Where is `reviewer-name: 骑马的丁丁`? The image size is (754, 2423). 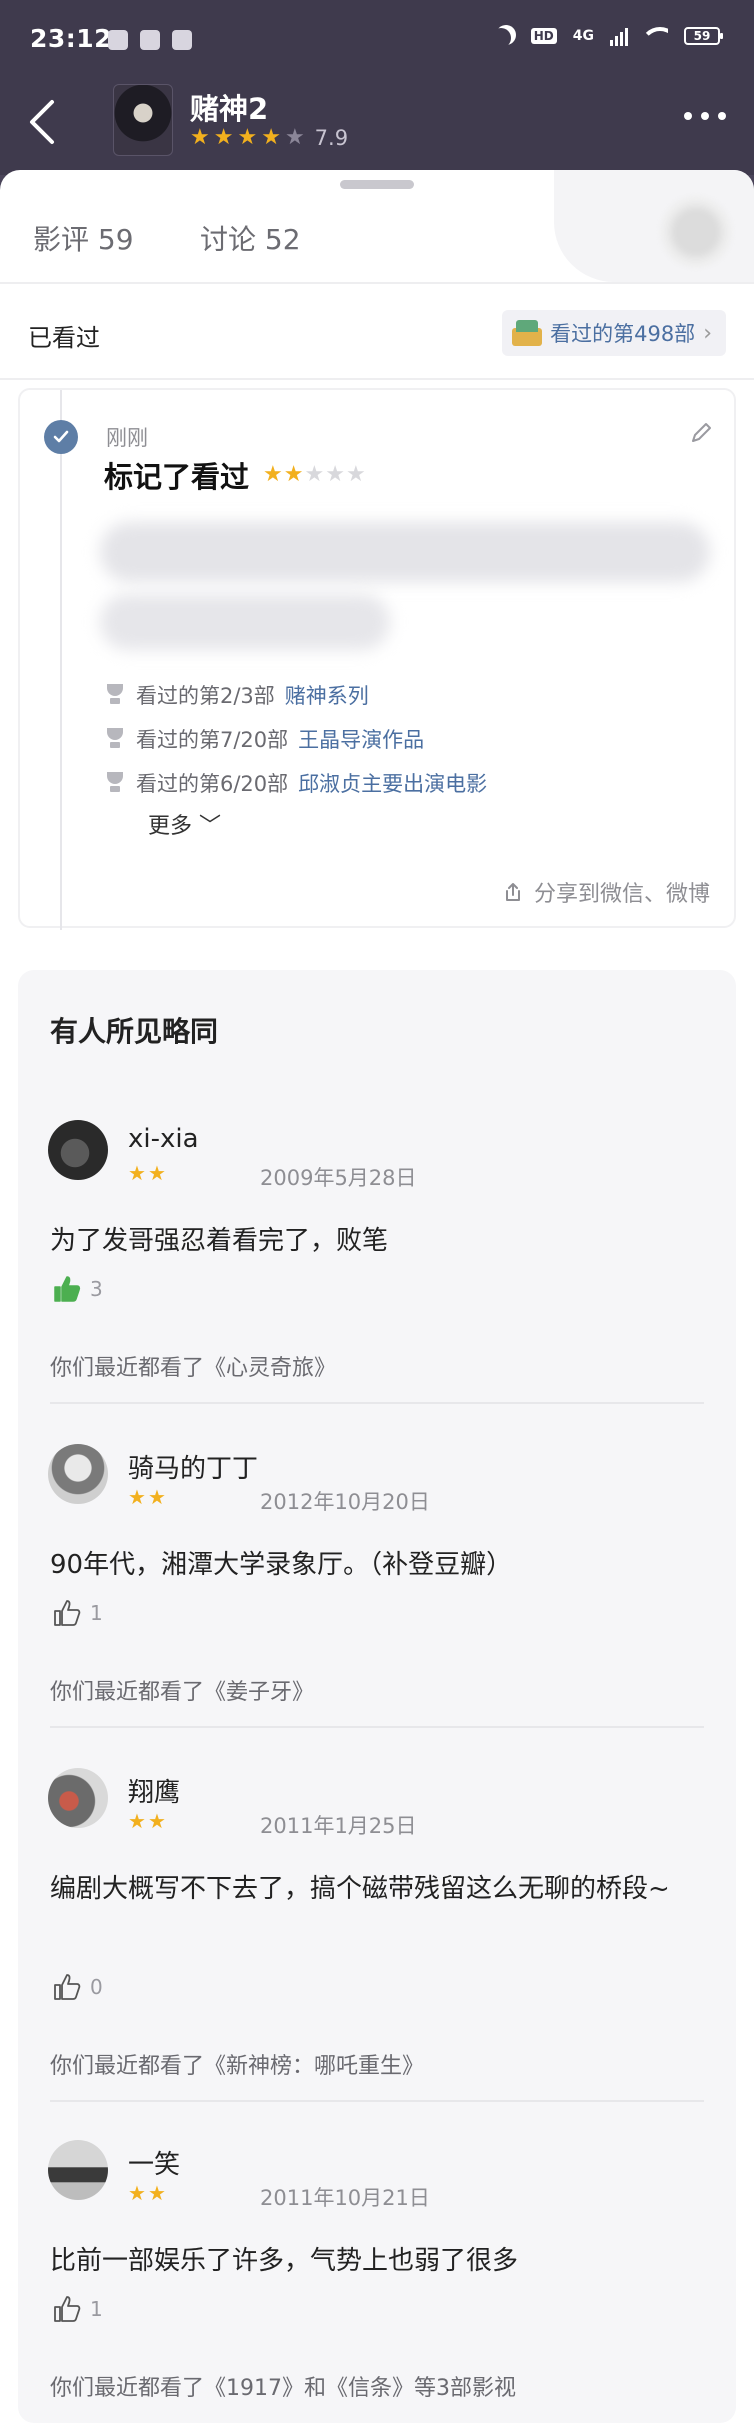 reviewer-name: 骑马的丁丁 is located at coordinates (193, 1466).